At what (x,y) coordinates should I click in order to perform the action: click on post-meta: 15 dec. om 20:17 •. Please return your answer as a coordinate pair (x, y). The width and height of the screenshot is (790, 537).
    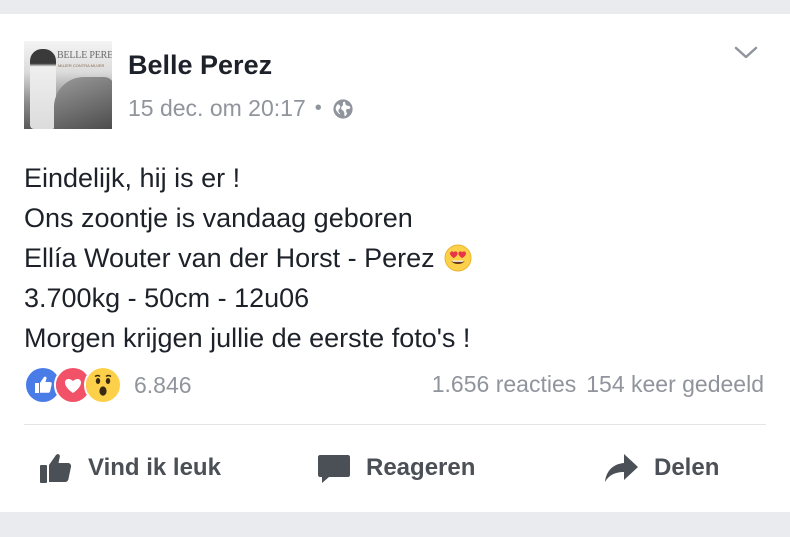
    Looking at the image, I should click on (241, 108).